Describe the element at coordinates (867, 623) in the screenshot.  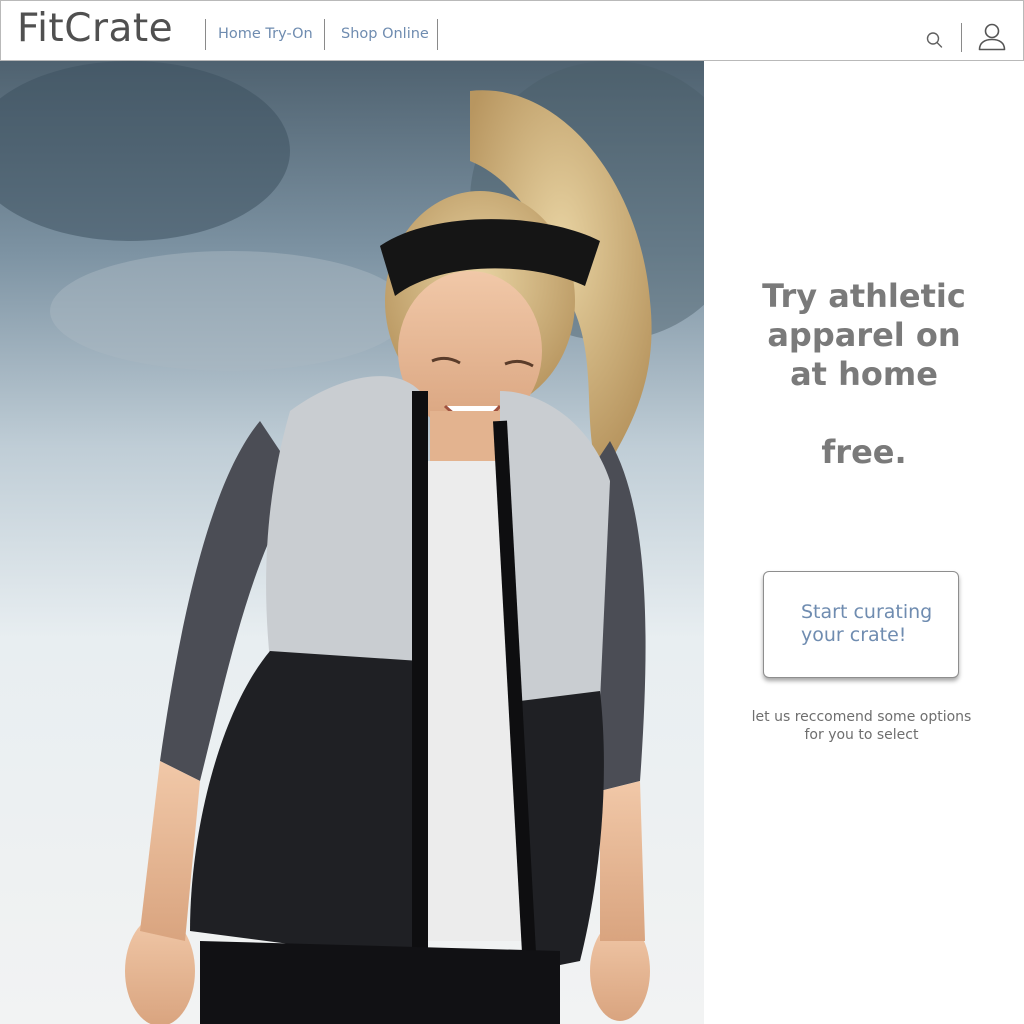
I see `start-curating-label: Start curating your crate!` at that location.